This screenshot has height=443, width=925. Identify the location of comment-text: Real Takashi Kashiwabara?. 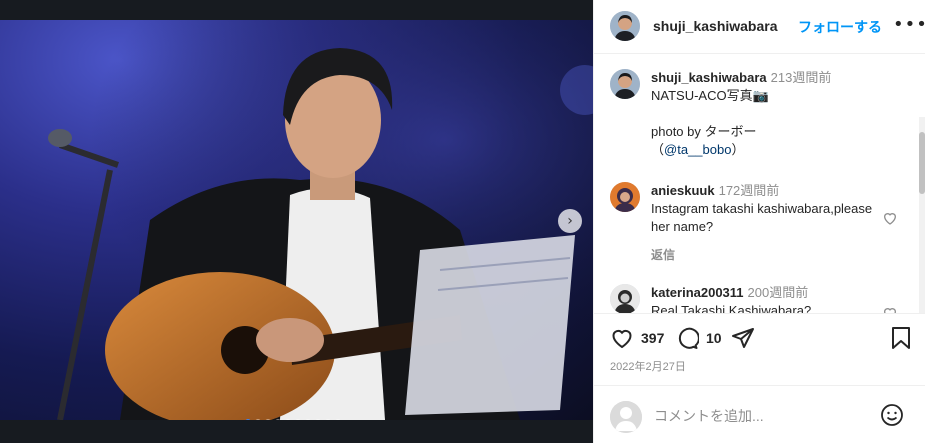
(731, 308).